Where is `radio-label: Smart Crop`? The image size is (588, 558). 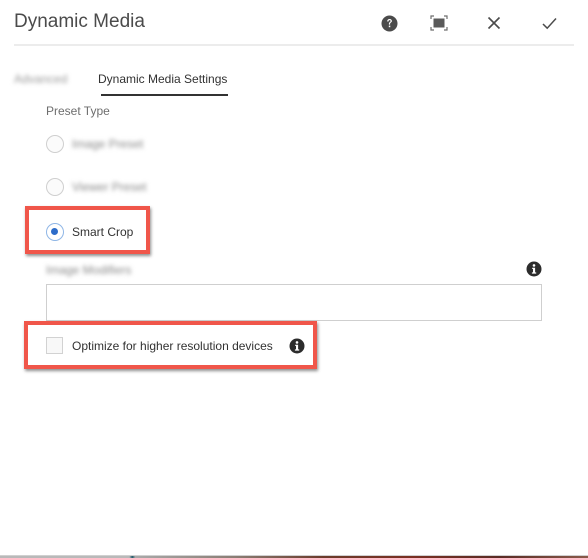
radio-label: Smart Crop is located at coordinates (103, 232).